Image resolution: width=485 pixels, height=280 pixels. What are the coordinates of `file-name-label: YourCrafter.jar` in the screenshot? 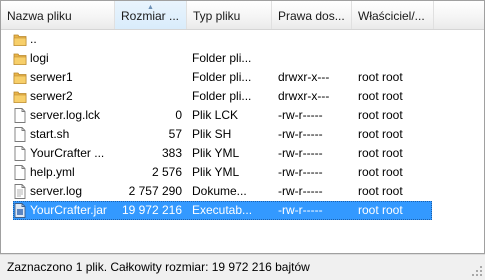 It's located at (68, 210).